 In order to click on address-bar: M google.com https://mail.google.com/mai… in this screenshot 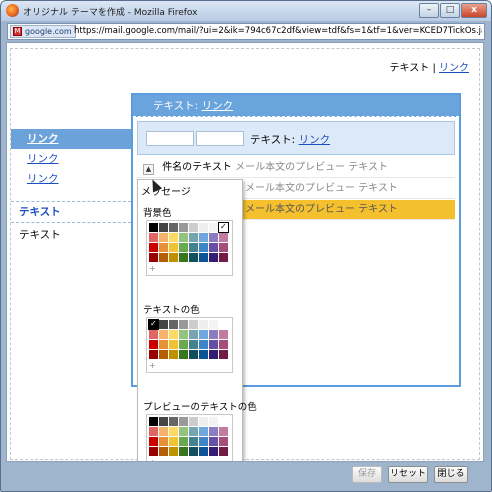, I will do `click(246, 31)`.